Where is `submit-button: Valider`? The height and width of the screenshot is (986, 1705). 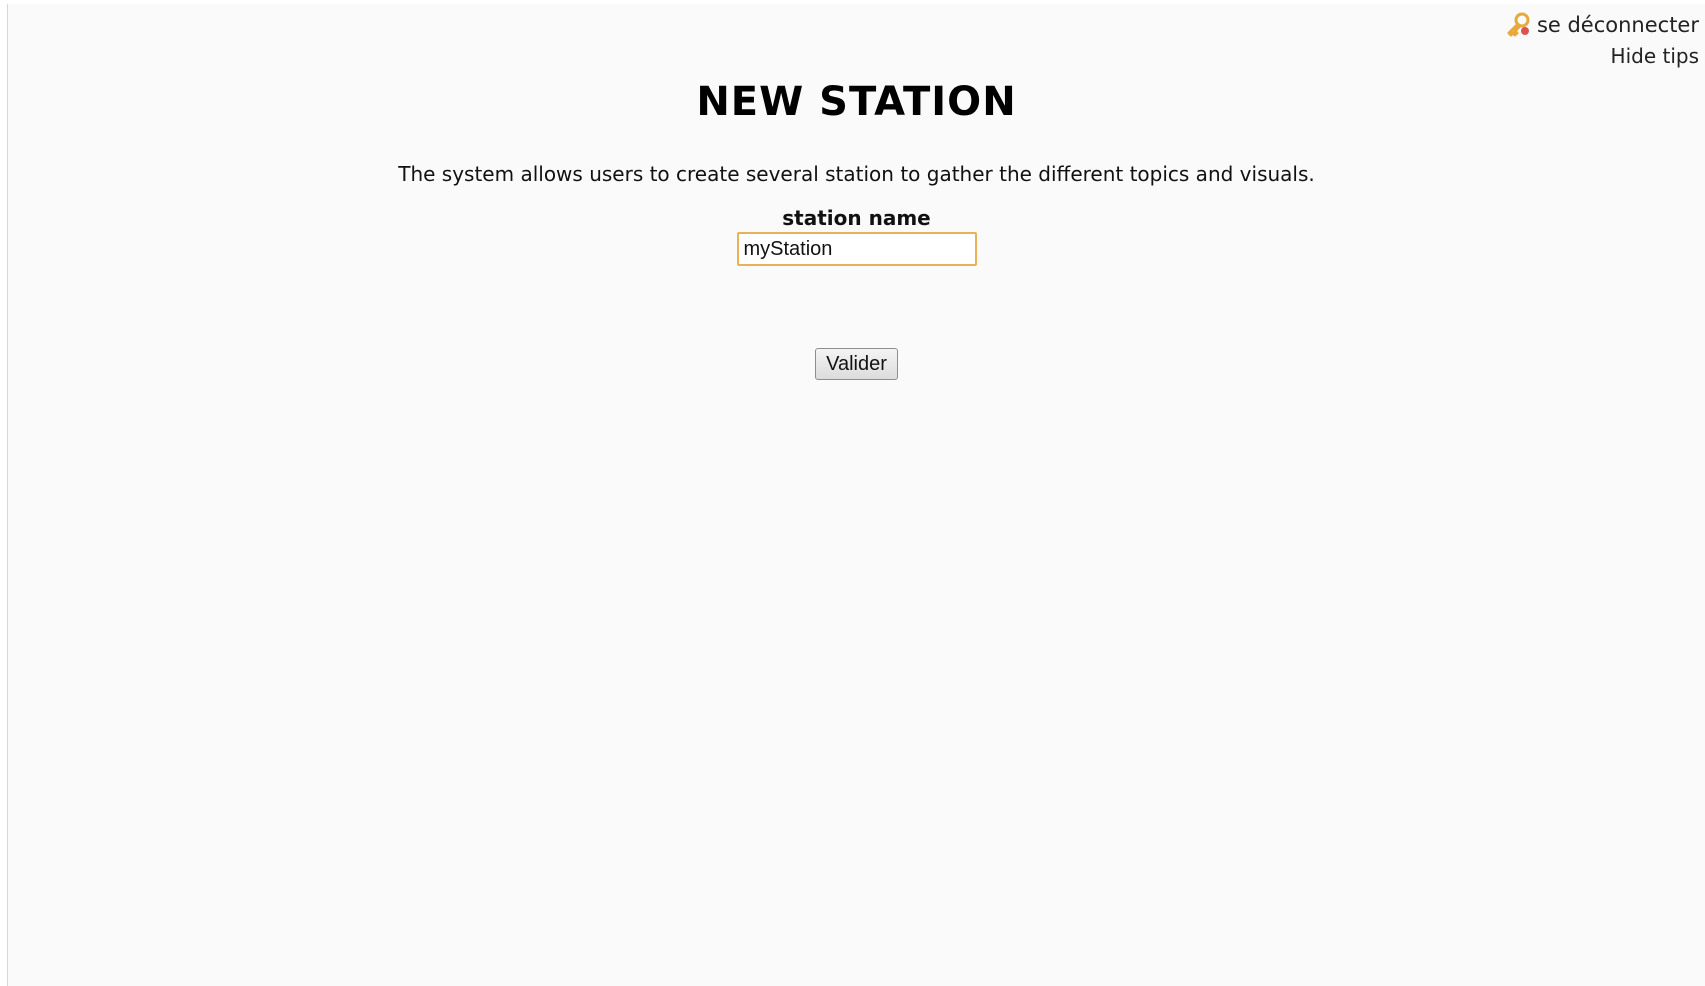
submit-button: Valider is located at coordinates (856, 364).